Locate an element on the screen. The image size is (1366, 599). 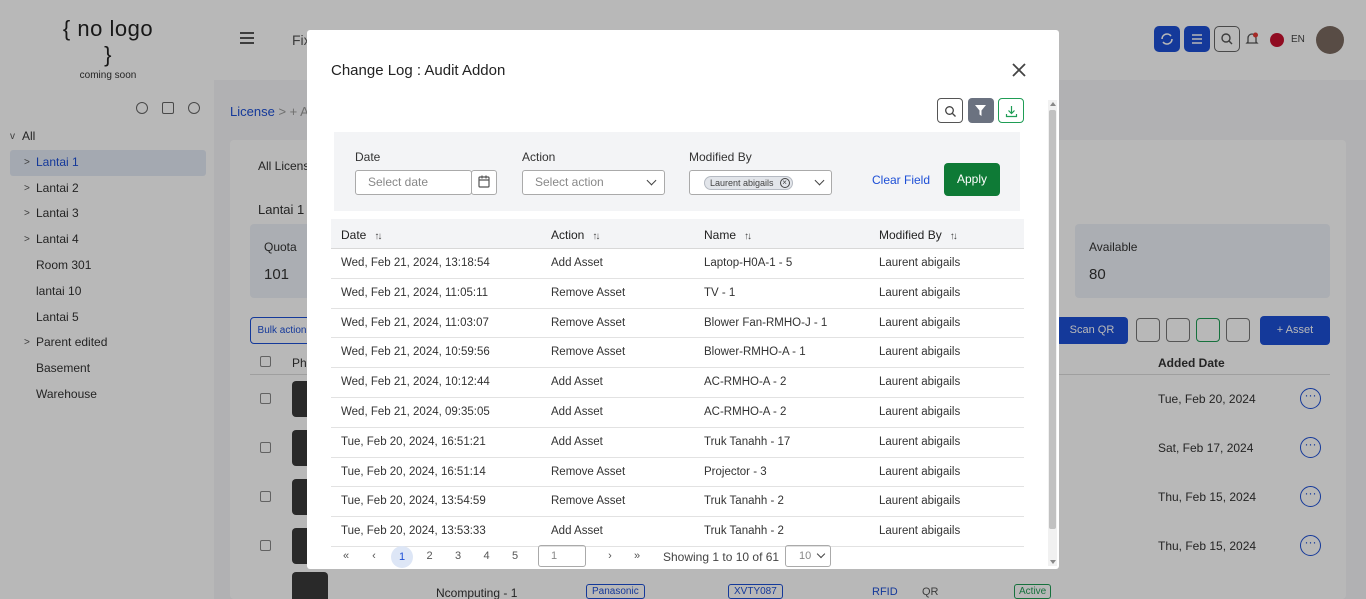
goto-page-input: 1 is located at coordinates (562, 556).